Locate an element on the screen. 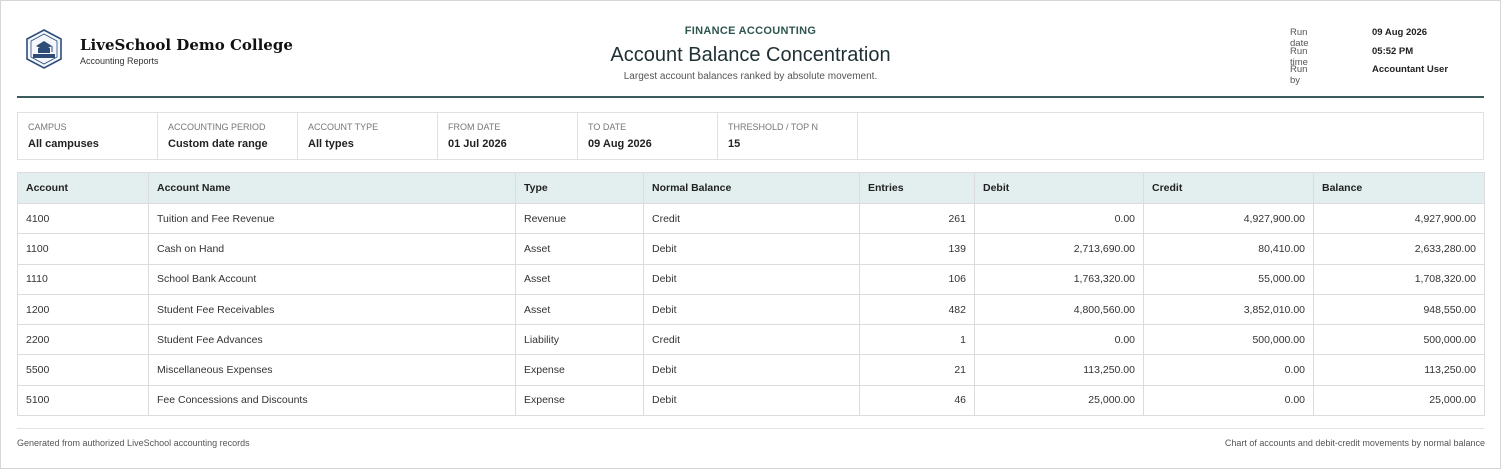 This screenshot has height=469, width=1501. filter-to-date: TO DATE 09 Aug 2026 is located at coordinates (648, 136).